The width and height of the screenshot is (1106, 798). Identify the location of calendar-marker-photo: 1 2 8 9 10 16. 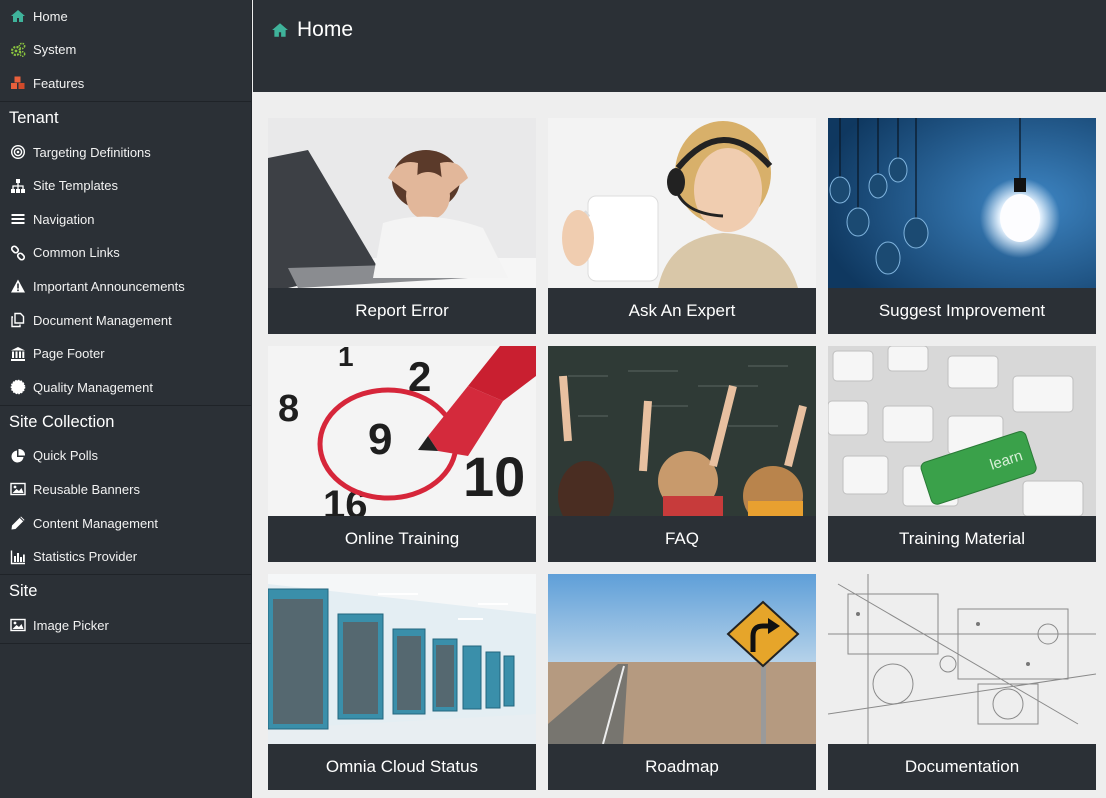
(402, 431).